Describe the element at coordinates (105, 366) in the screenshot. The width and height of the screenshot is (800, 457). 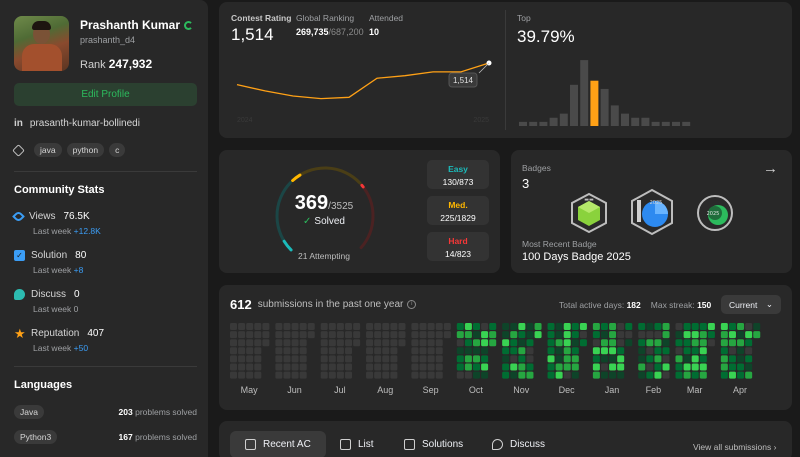
I see `divider` at that location.